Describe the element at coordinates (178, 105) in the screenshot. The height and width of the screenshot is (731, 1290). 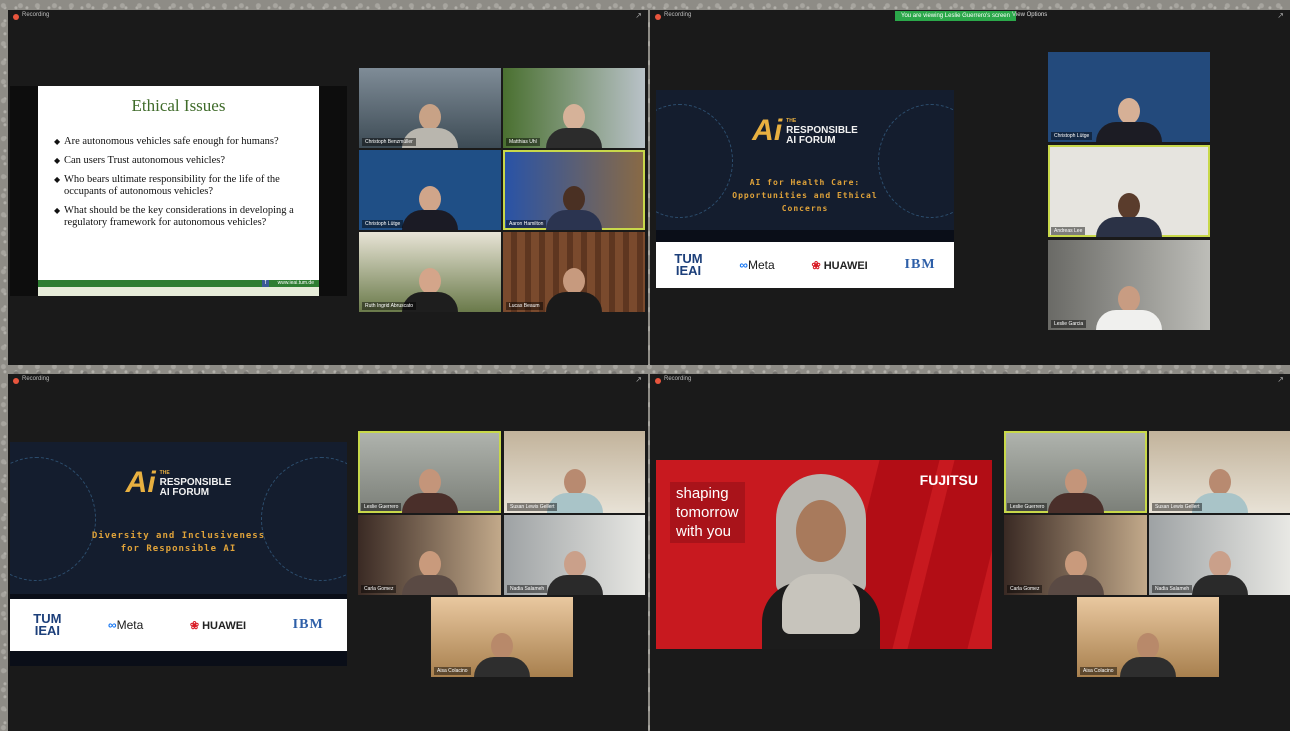
I see `slide-title: Ethical Issues` at that location.